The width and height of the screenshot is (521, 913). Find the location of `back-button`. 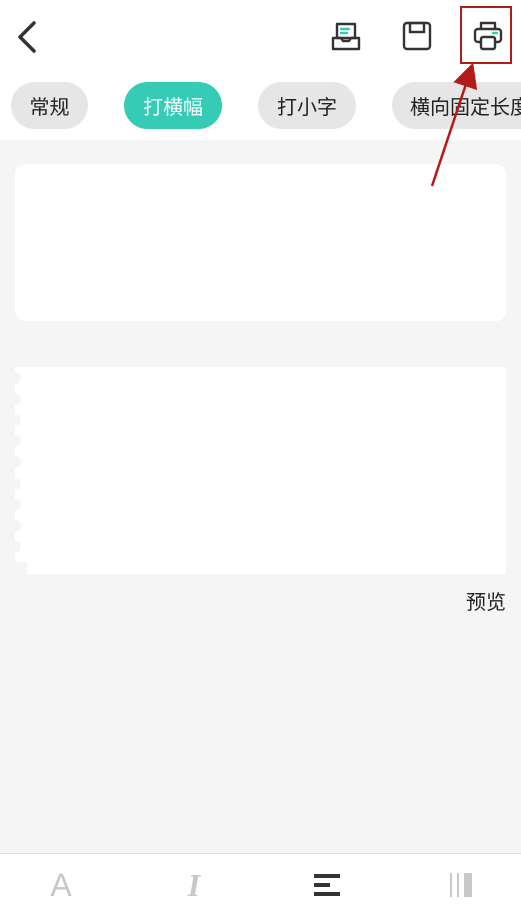

back-button is located at coordinates (28, 37).